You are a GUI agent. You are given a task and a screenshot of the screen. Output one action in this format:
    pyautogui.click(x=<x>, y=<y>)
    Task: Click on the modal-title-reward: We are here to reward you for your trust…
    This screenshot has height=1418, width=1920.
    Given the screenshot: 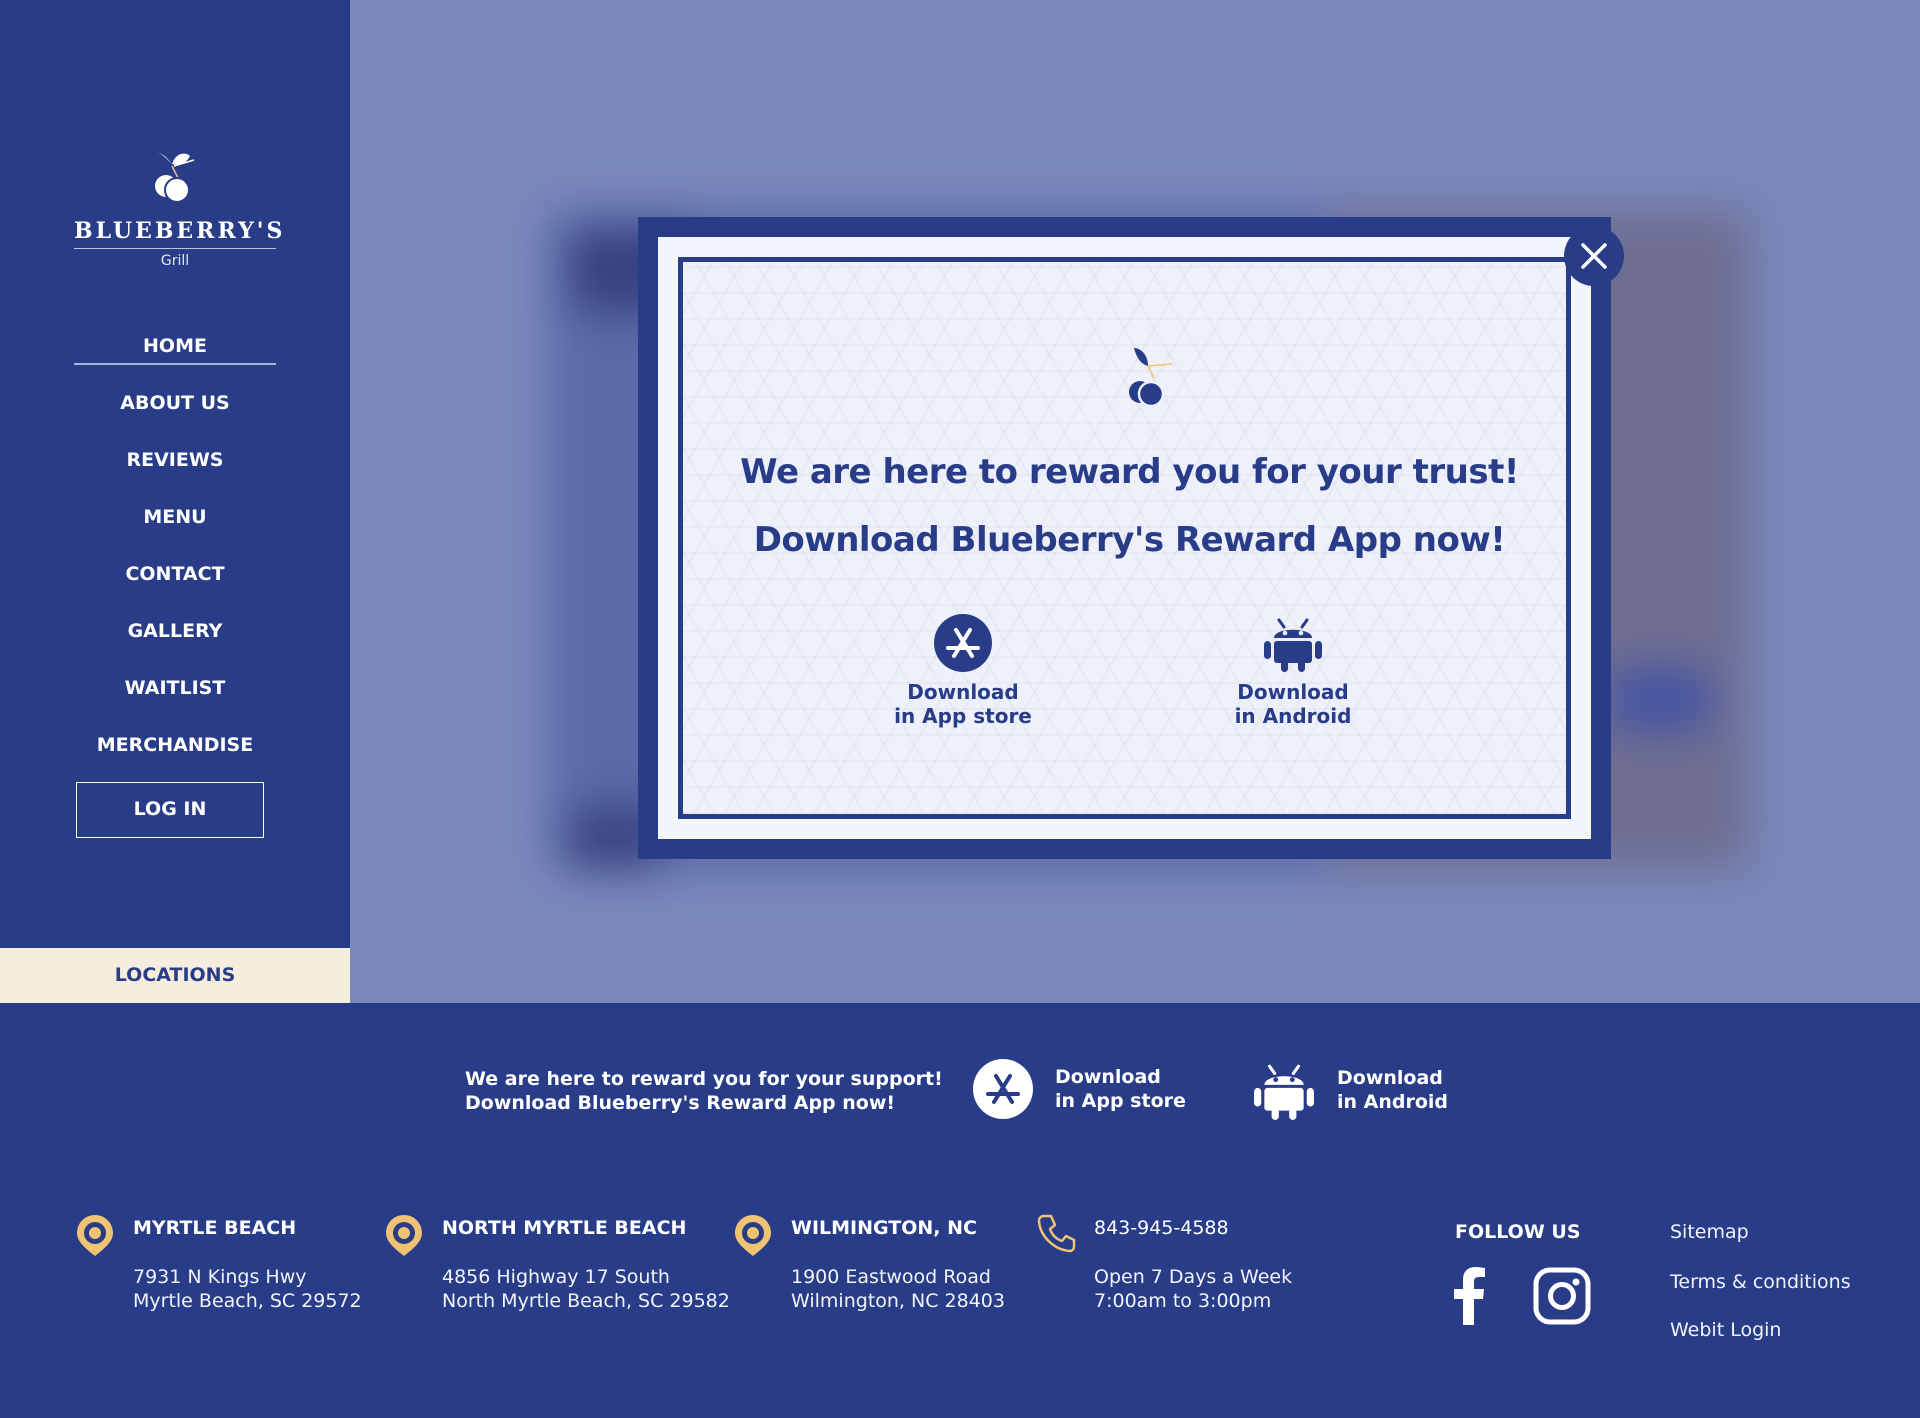 What is the action you would take?
    pyautogui.click(x=1129, y=472)
    